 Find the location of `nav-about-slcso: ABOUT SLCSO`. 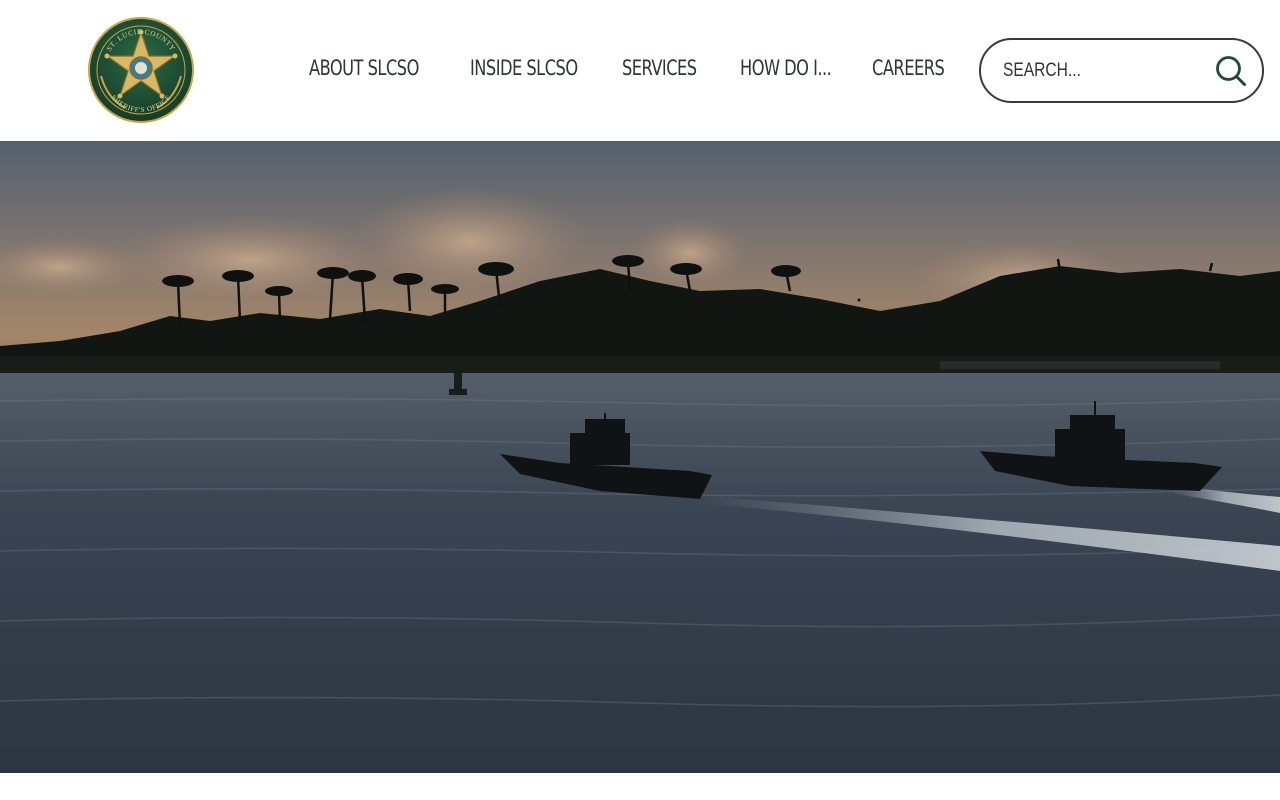

nav-about-slcso: ABOUT SLCSO is located at coordinates (364, 71).